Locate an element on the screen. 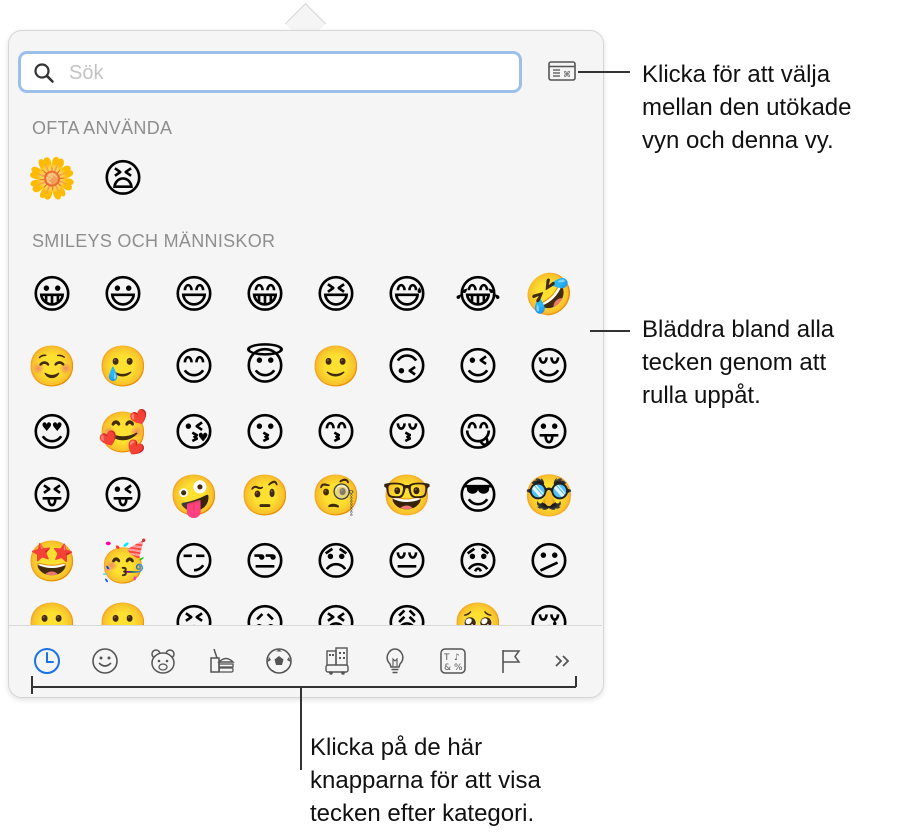  buildings-icon is located at coordinates (337, 661).